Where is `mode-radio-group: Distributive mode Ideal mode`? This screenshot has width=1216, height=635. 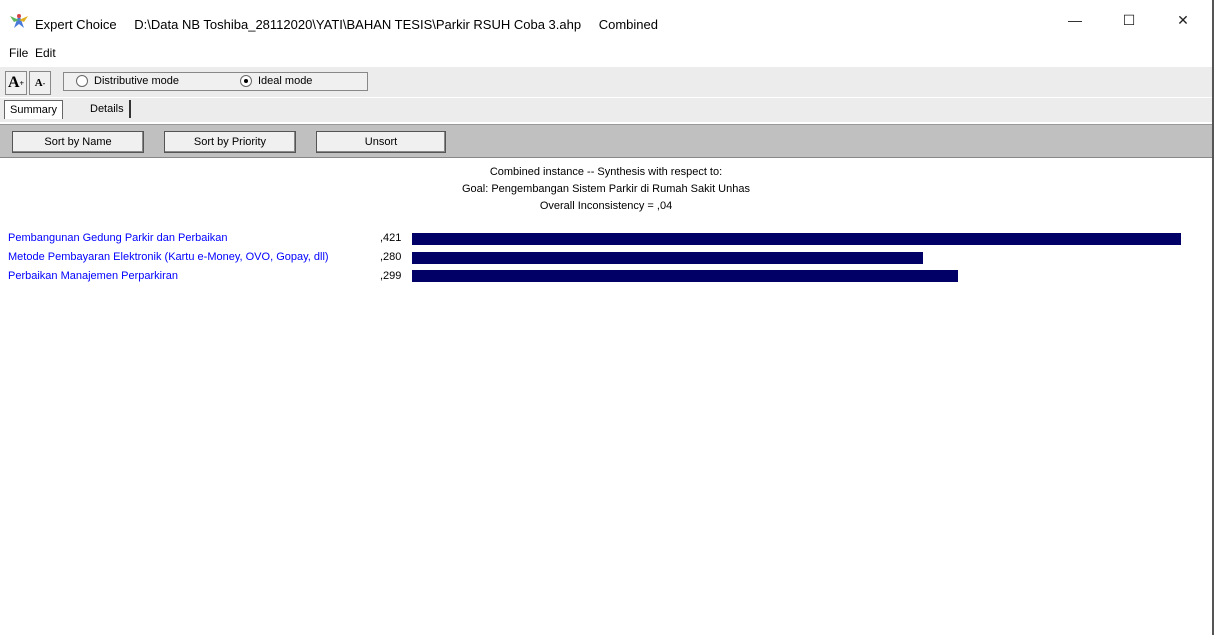
mode-radio-group: Distributive mode Ideal mode is located at coordinates (215, 81).